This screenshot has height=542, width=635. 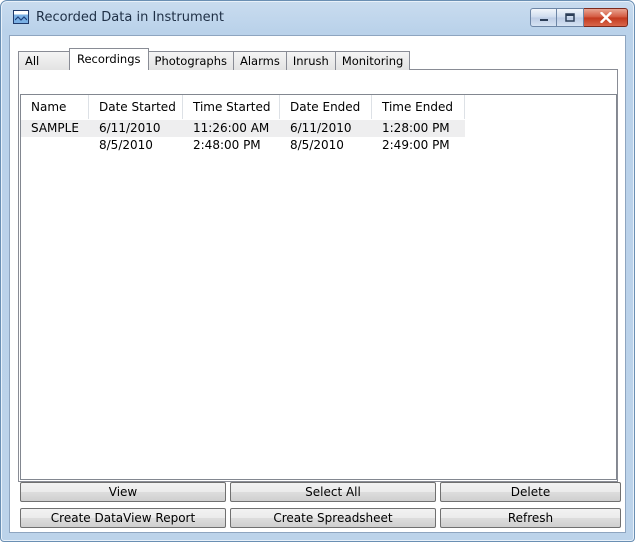 What do you see at coordinates (123, 518) in the screenshot?
I see `create-dataview-report-button: Create DataView Report` at bounding box center [123, 518].